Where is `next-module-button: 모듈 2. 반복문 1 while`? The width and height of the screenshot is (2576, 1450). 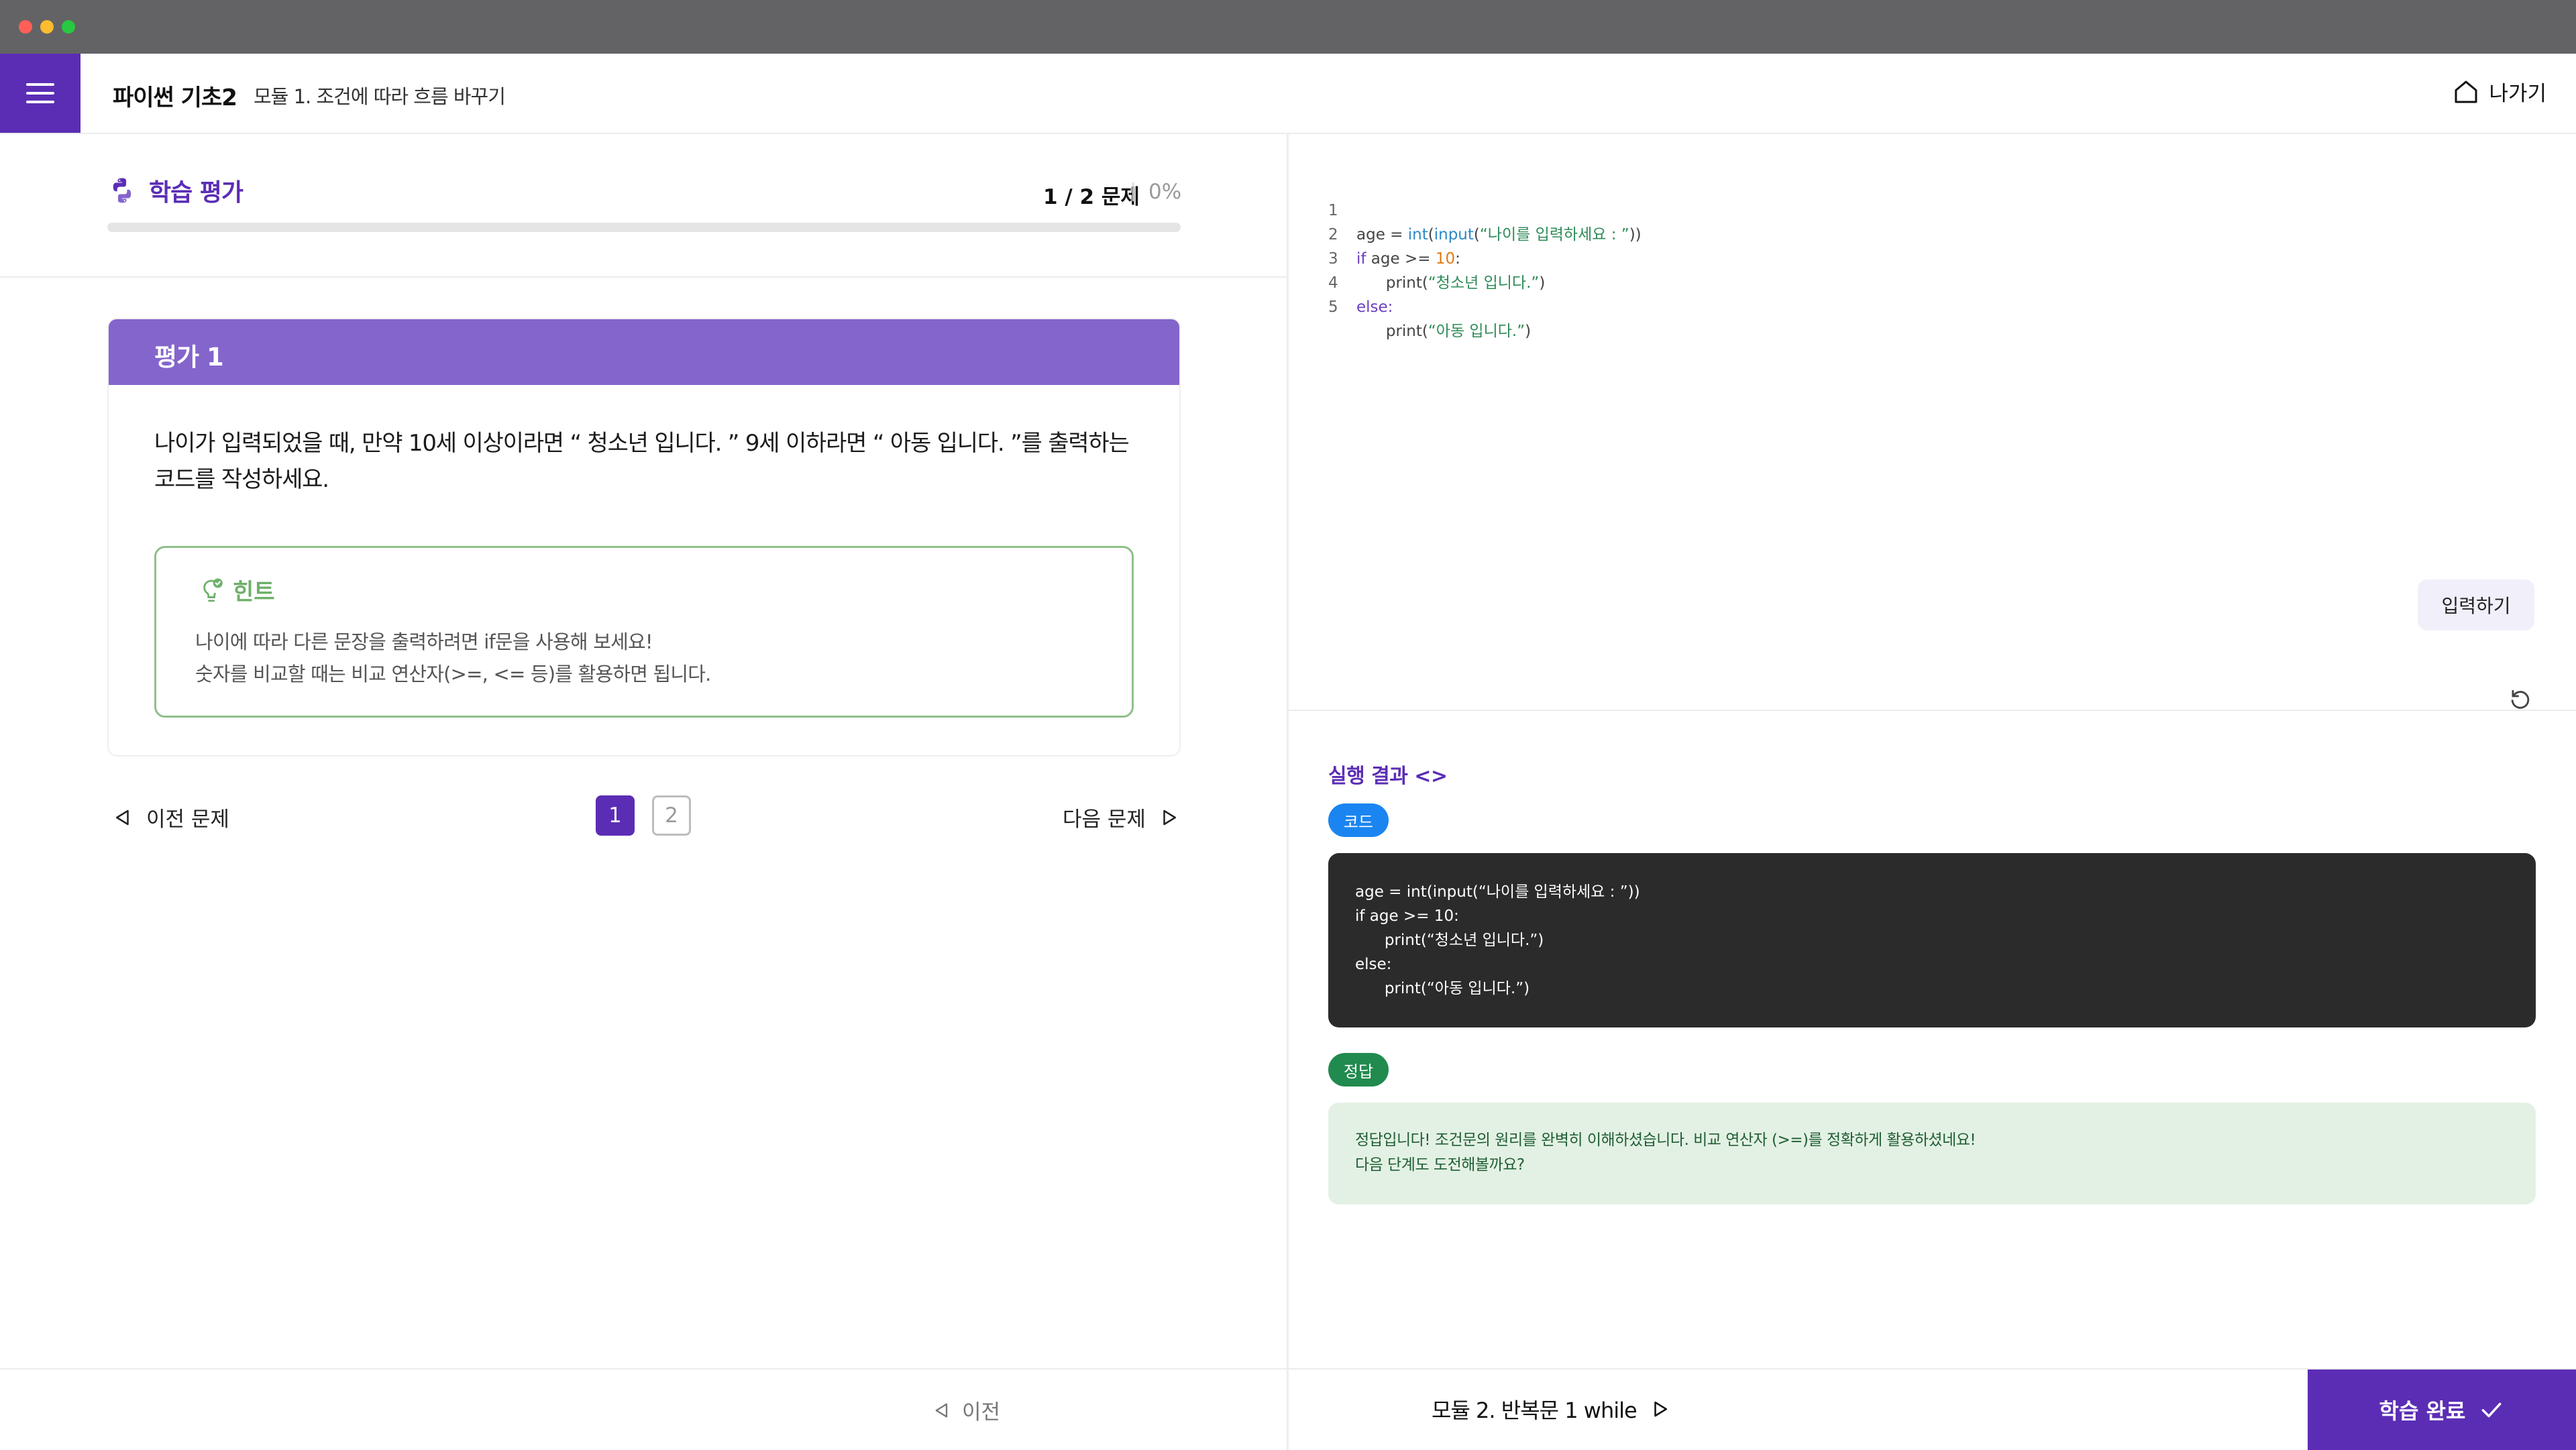 next-module-button: 모듈 2. 반복문 1 while is located at coordinates (1551, 1409).